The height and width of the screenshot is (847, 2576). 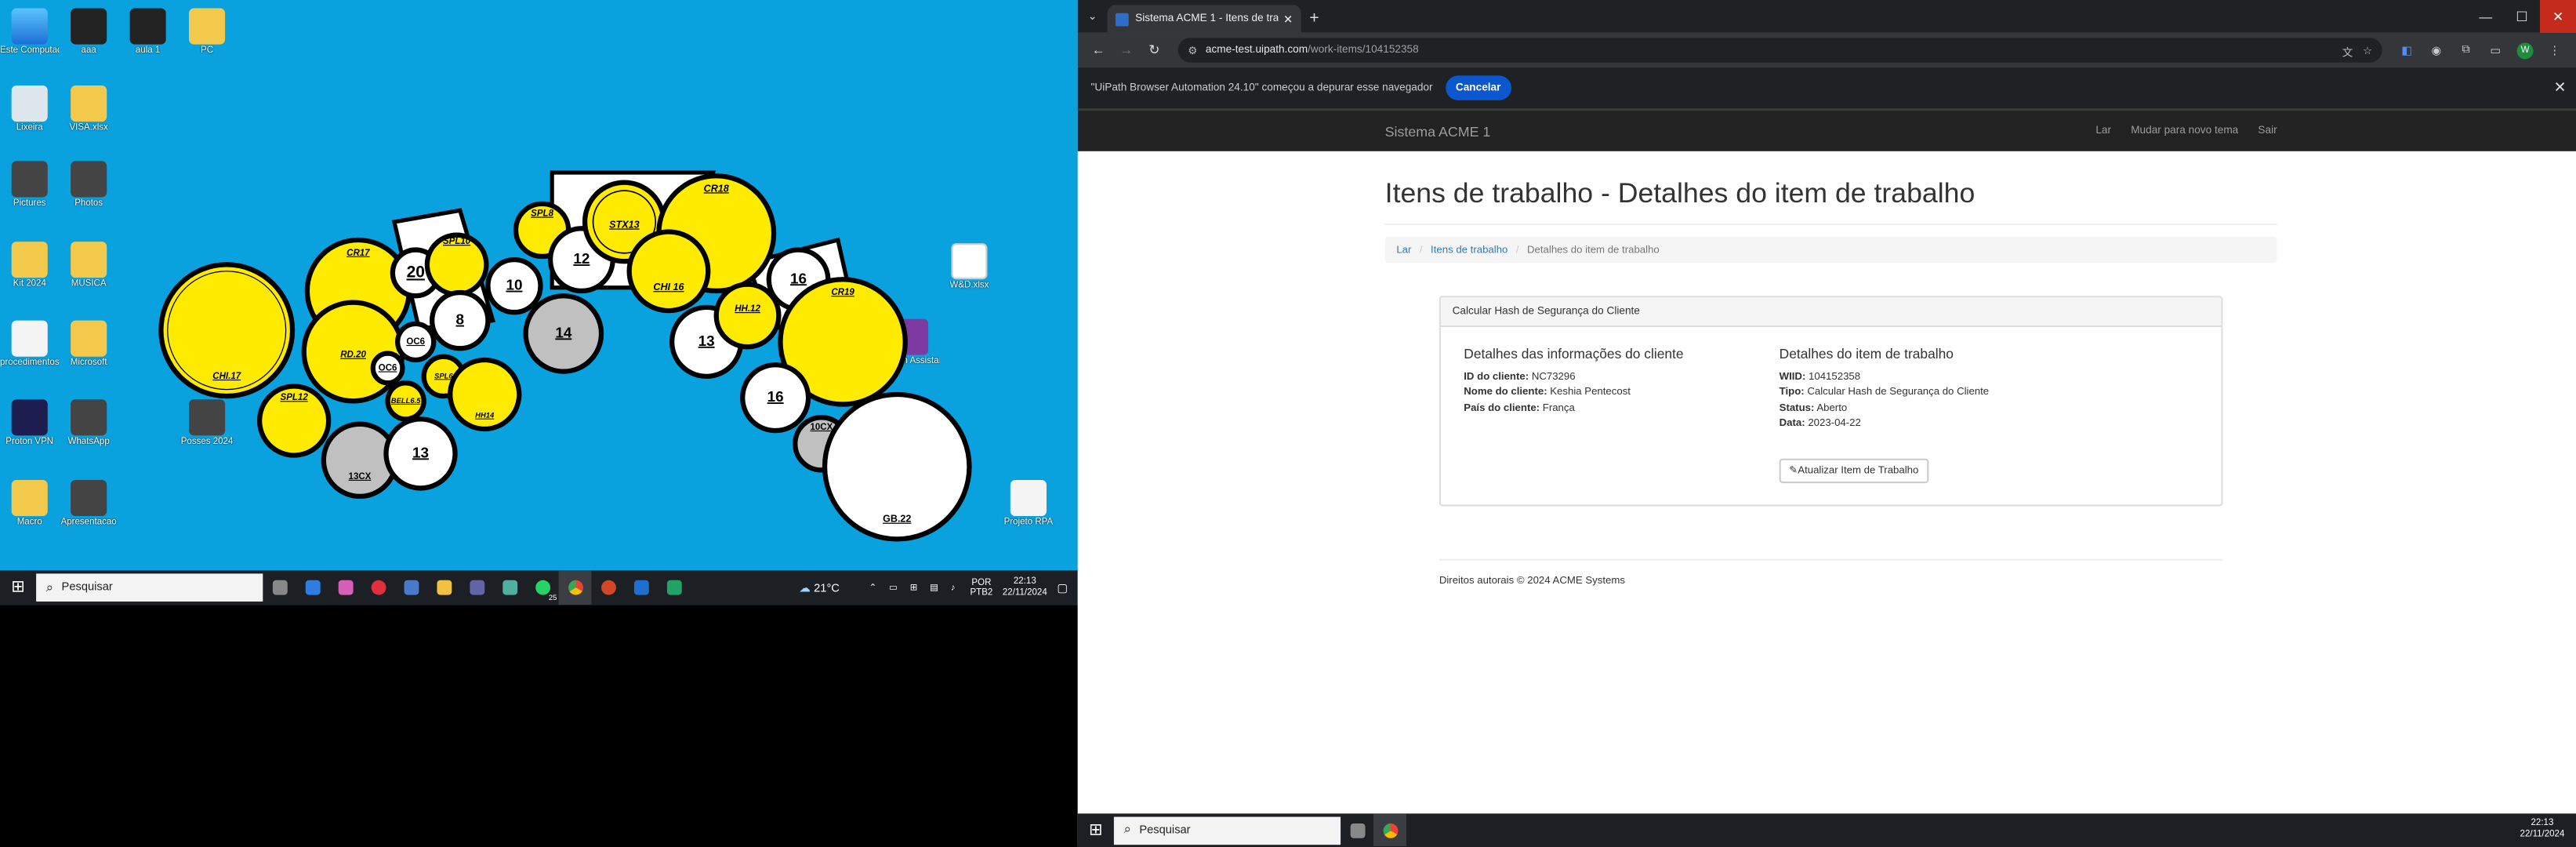 What do you see at coordinates (1574, 353) in the screenshot?
I see `client-details-heading: Detalhes das informações do cliente` at bounding box center [1574, 353].